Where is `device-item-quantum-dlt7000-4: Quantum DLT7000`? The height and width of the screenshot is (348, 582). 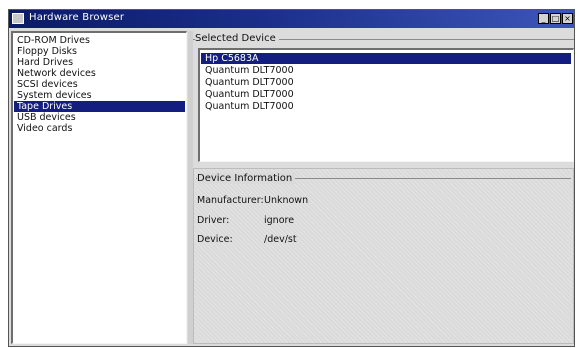
device-item-quantum-dlt7000-4: Quantum DLT7000 is located at coordinates (386, 106).